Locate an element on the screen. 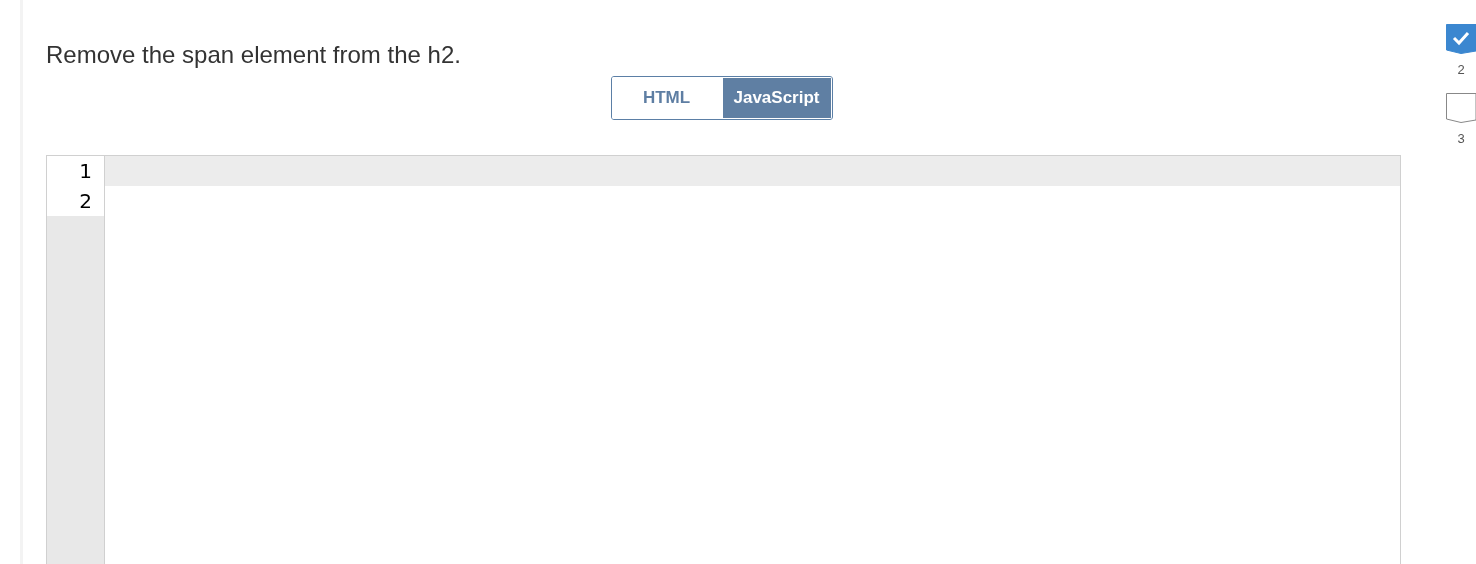  instruction-text: Remove the span element from the h2. is located at coordinates (254, 55).